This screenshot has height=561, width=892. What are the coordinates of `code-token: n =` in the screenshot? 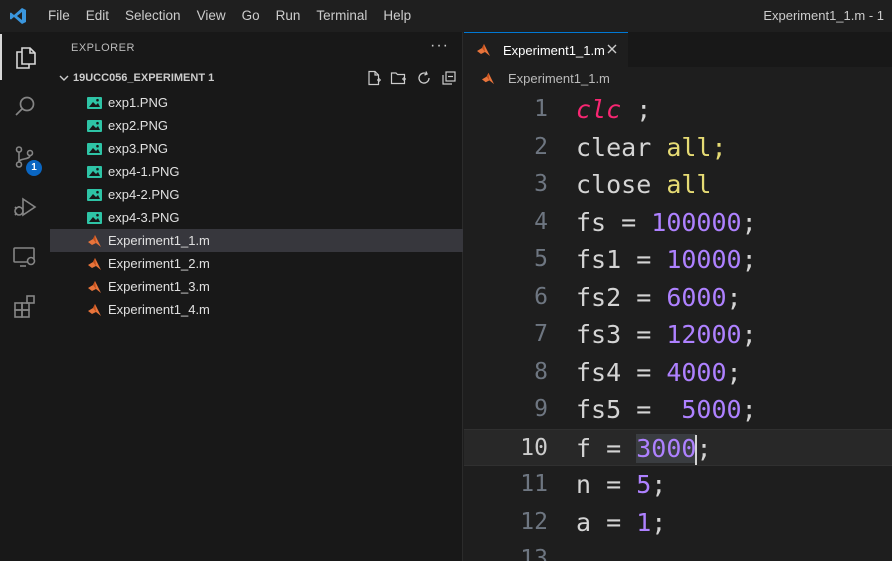 It's located at (606, 484).